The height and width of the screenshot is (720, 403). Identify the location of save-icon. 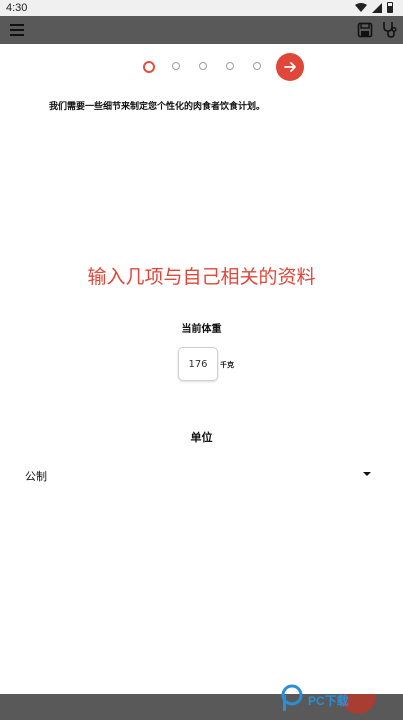
(365, 30).